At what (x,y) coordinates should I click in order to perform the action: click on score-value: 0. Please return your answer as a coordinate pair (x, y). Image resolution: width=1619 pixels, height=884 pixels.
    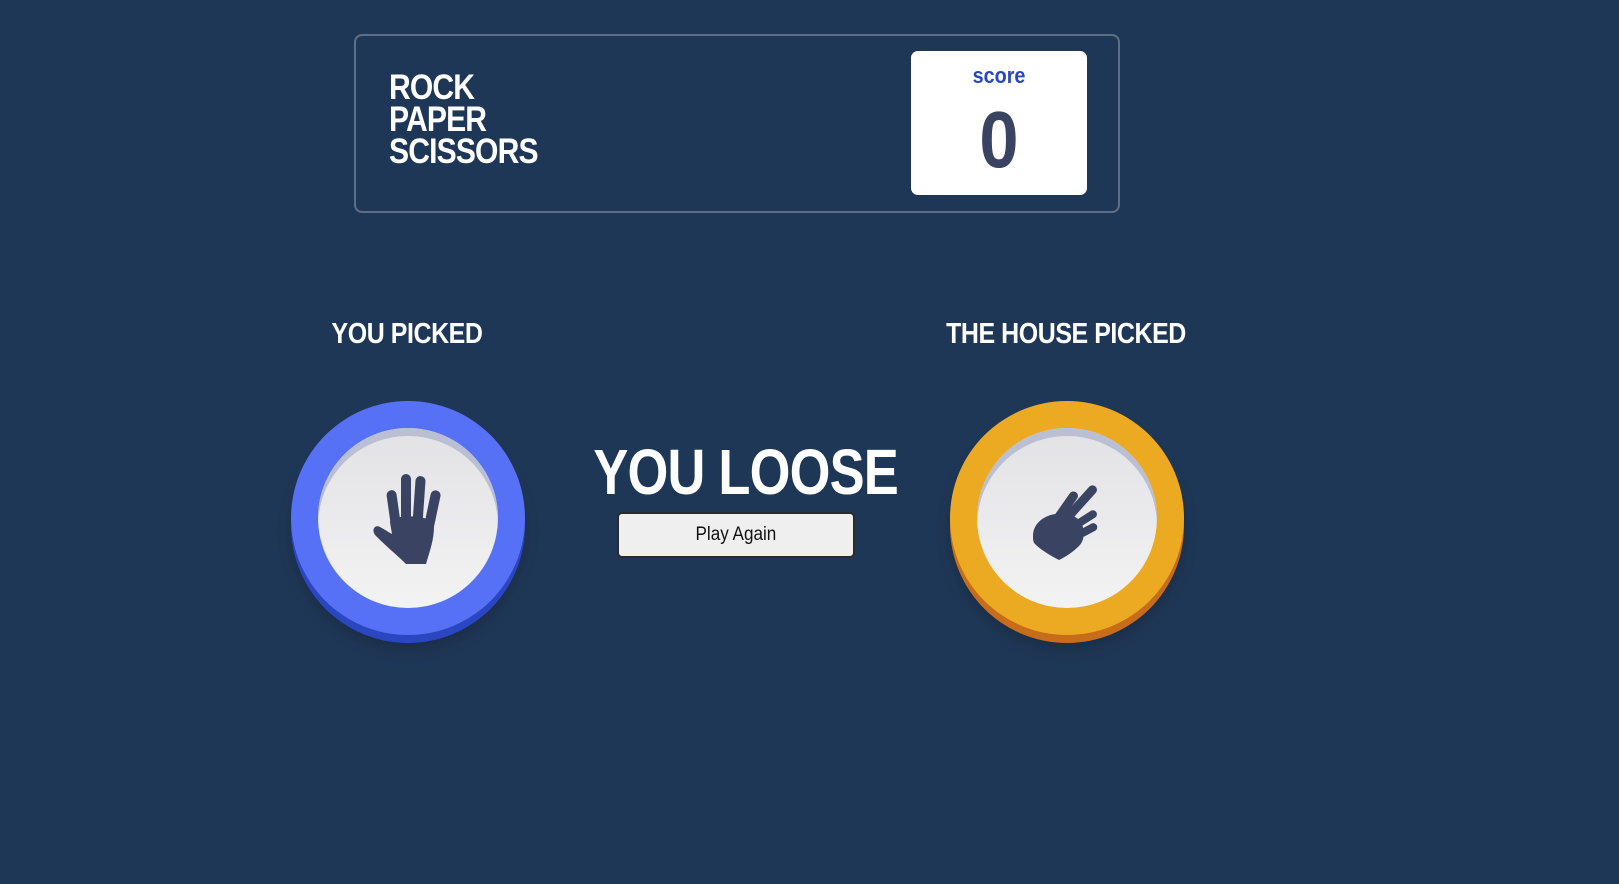
    Looking at the image, I should click on (999, 139).